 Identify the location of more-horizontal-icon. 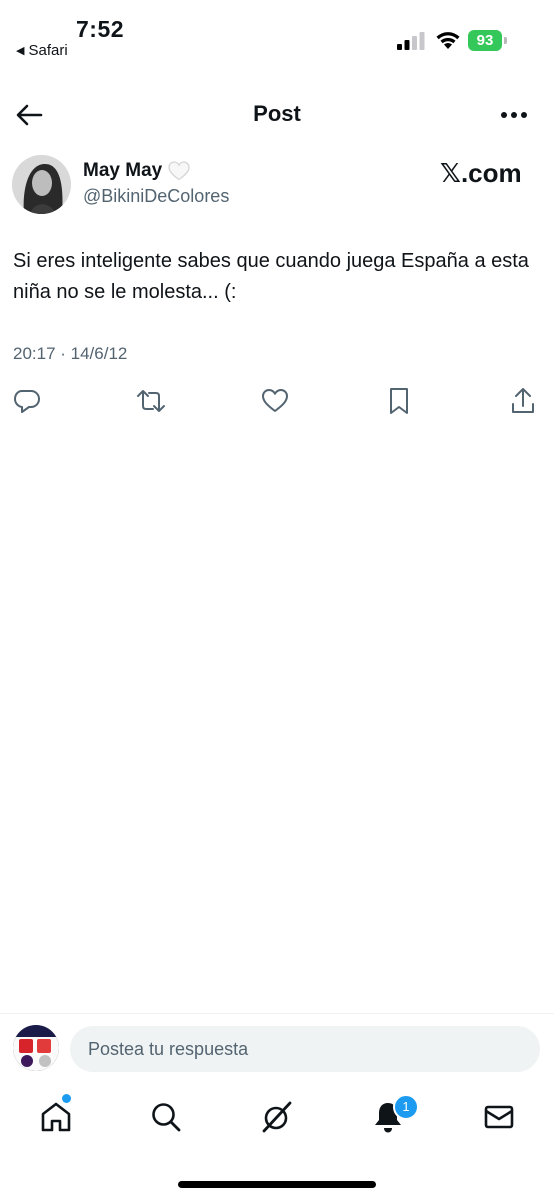
(514, 115).